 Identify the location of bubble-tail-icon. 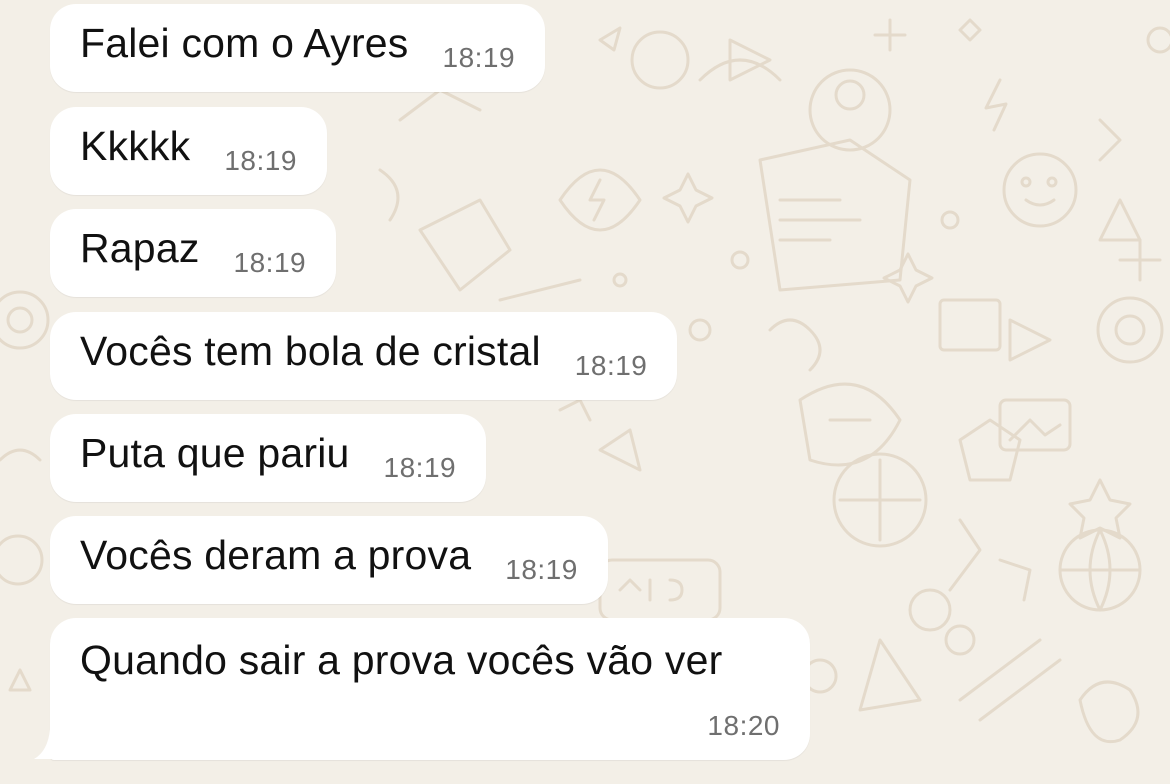
(44, 744).